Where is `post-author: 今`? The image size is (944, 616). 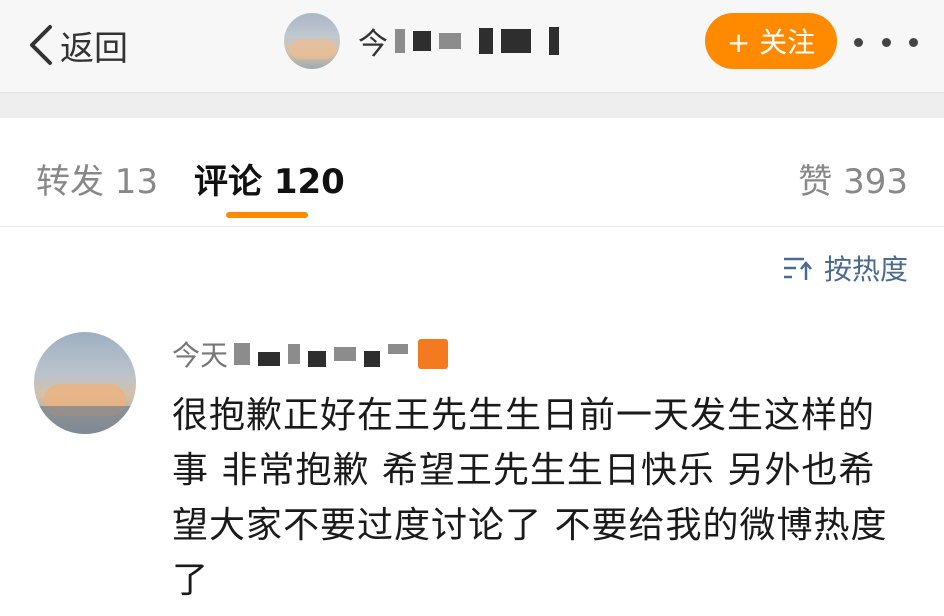 post-author: 今 is located at coordinates (421, 41).